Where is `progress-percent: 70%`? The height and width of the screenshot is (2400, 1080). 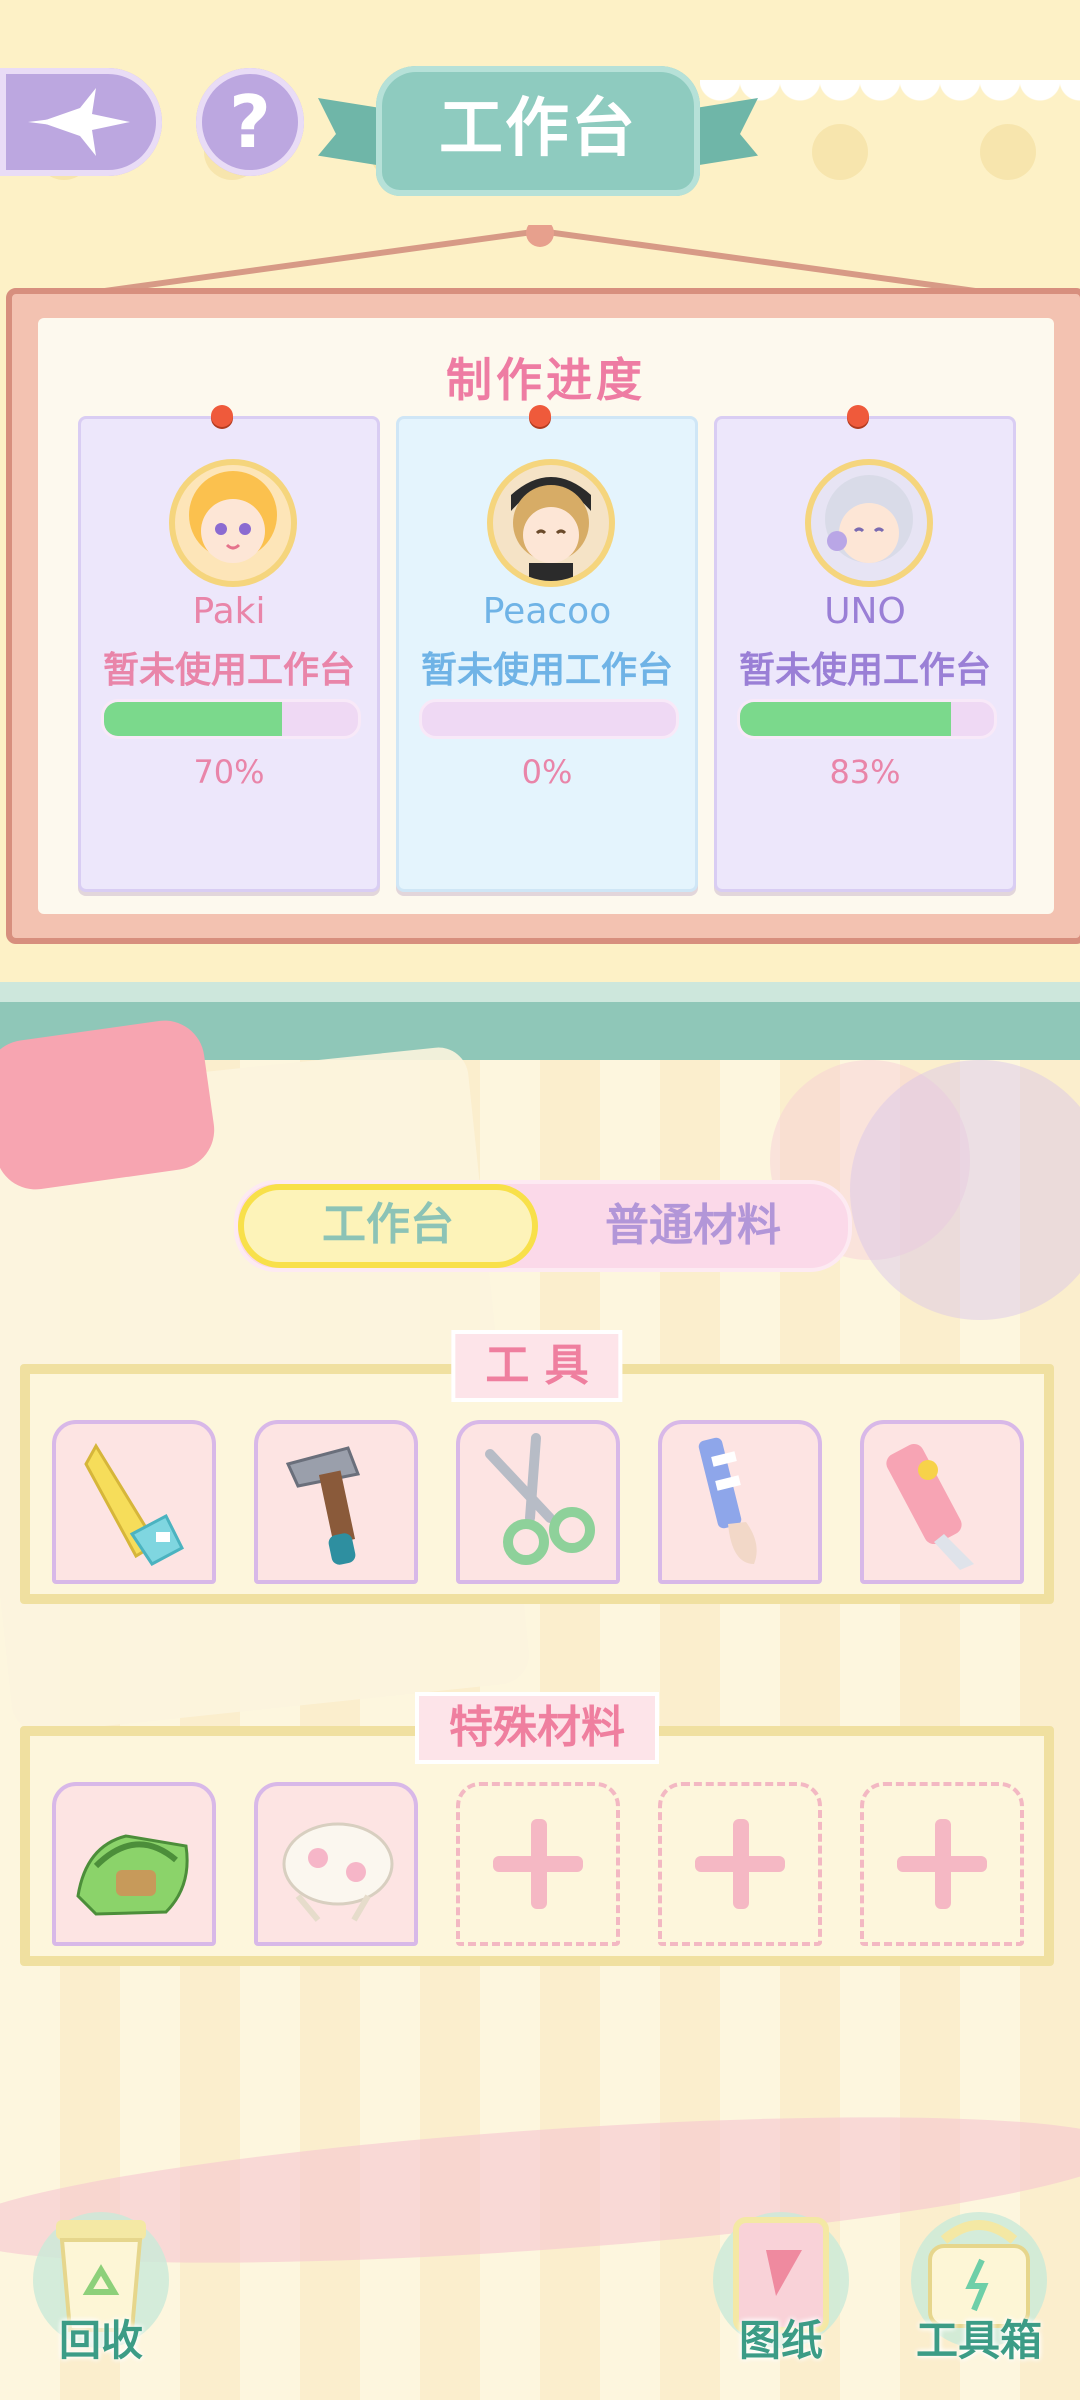
progress-percent: 70% is located at coordinates (229, 772).